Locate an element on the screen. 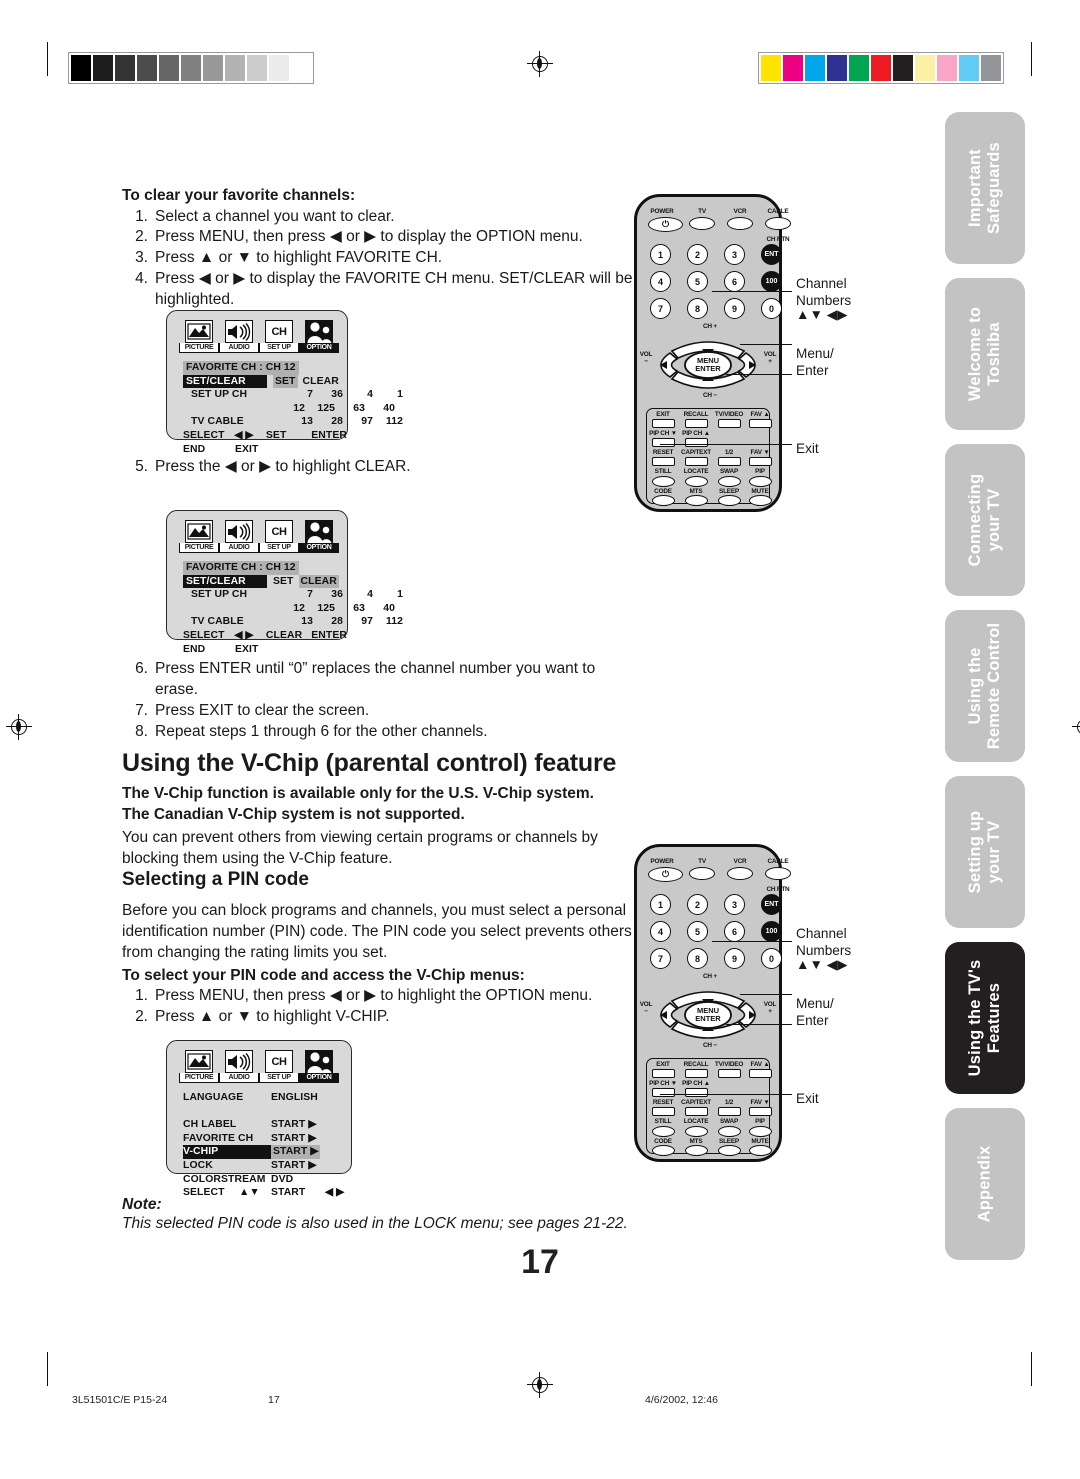 The height and width of the screenshot is (1479, 1080). sidebar-tab-welcome-to-toshiba: Welcome to Toshiba is located at coordinates (985, 354).